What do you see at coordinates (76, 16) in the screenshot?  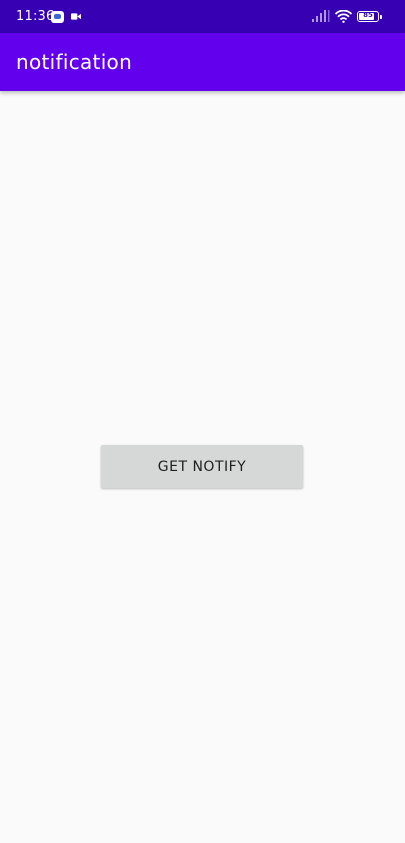 I see `video-icon` at bounding box center [76, 16].